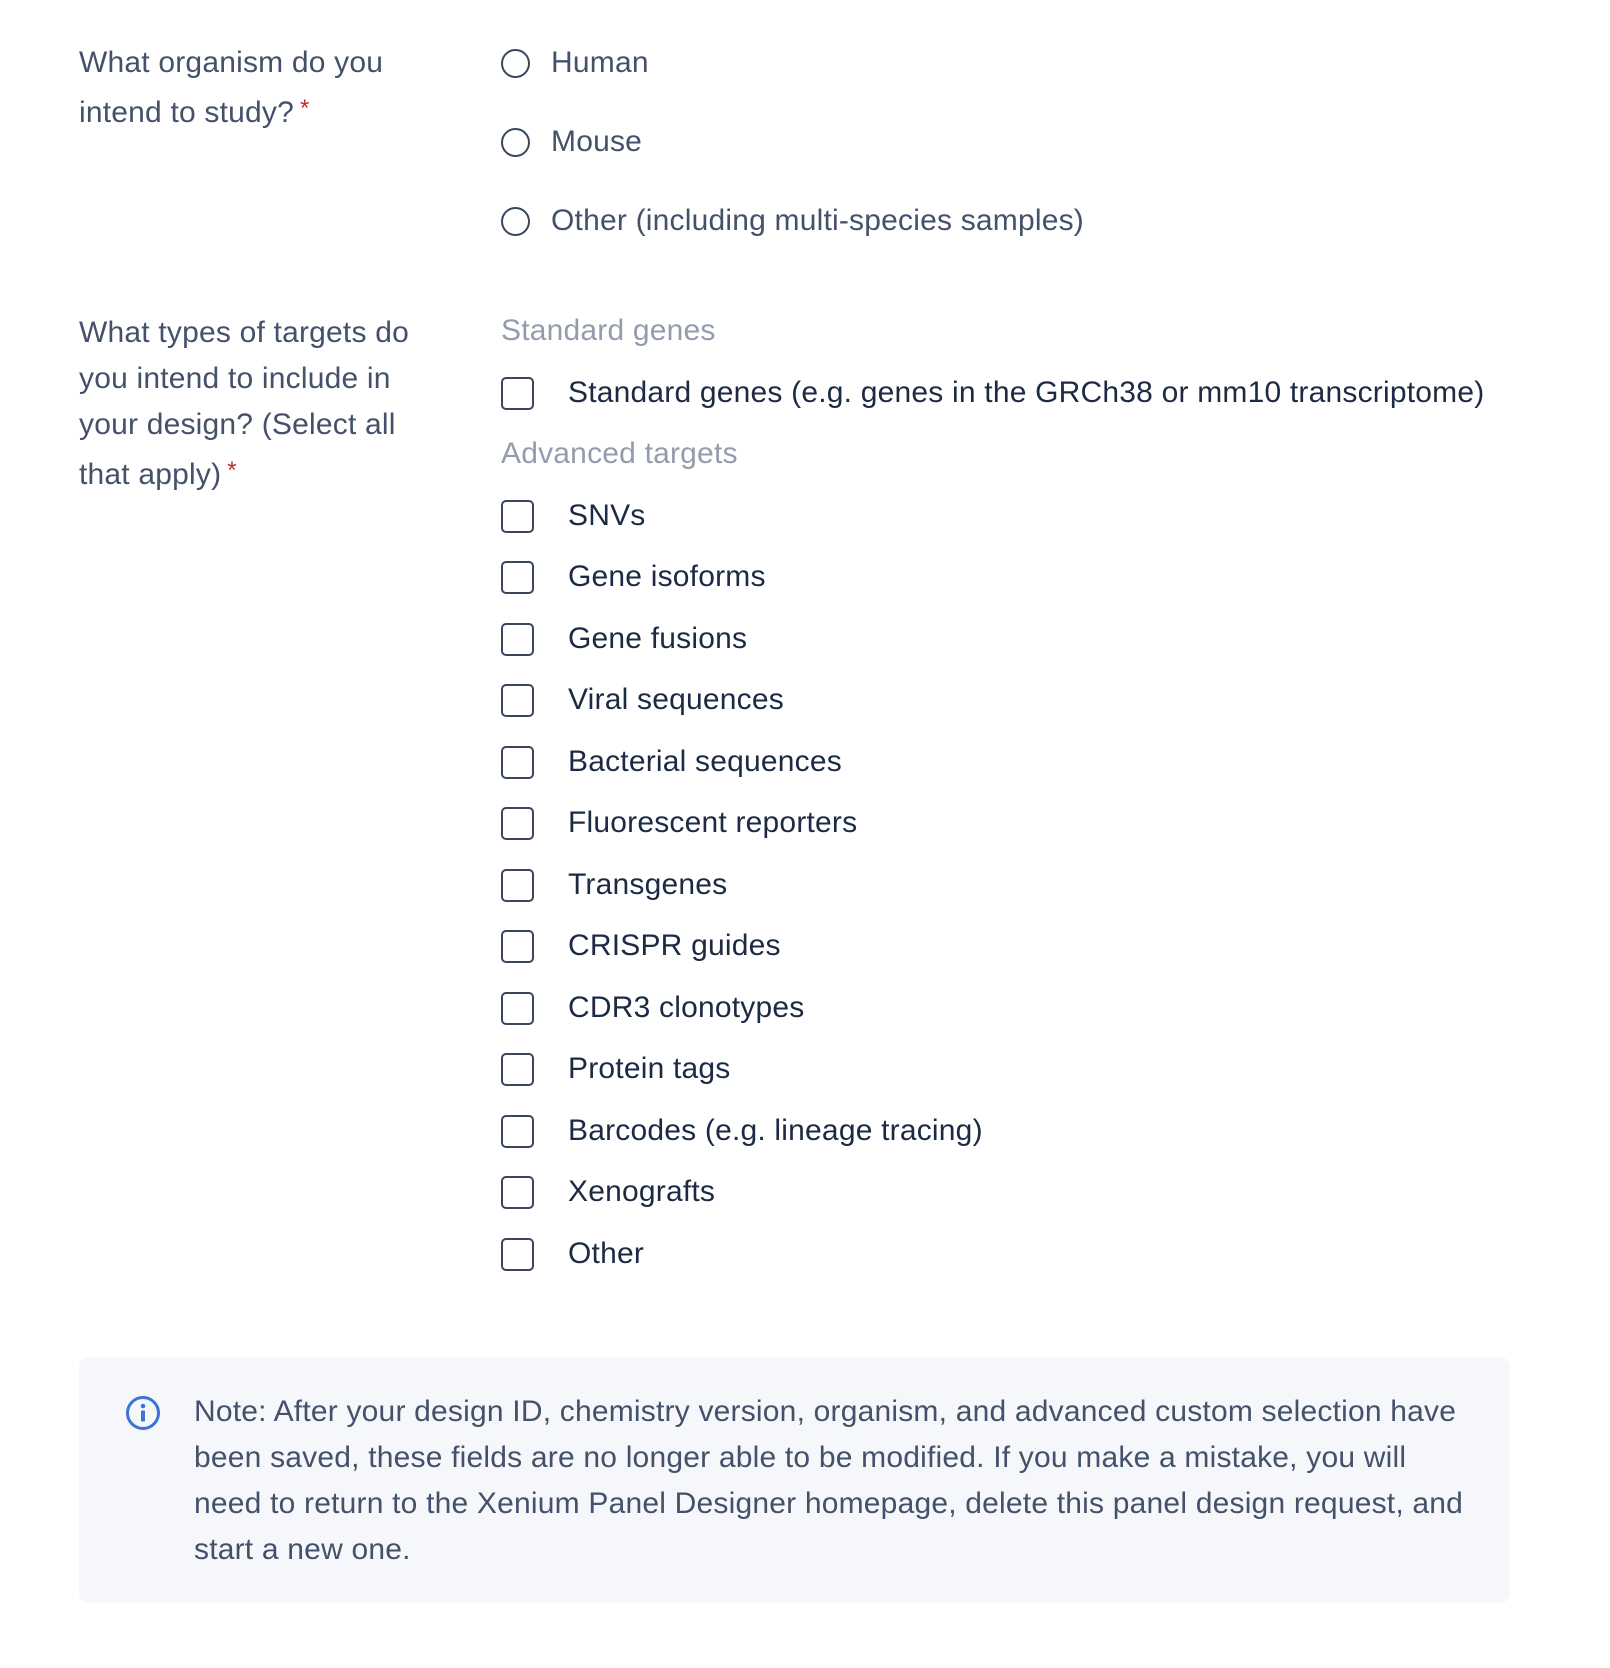  I want to click on checkbox-label: CRISPR guides, so click(674, 945).